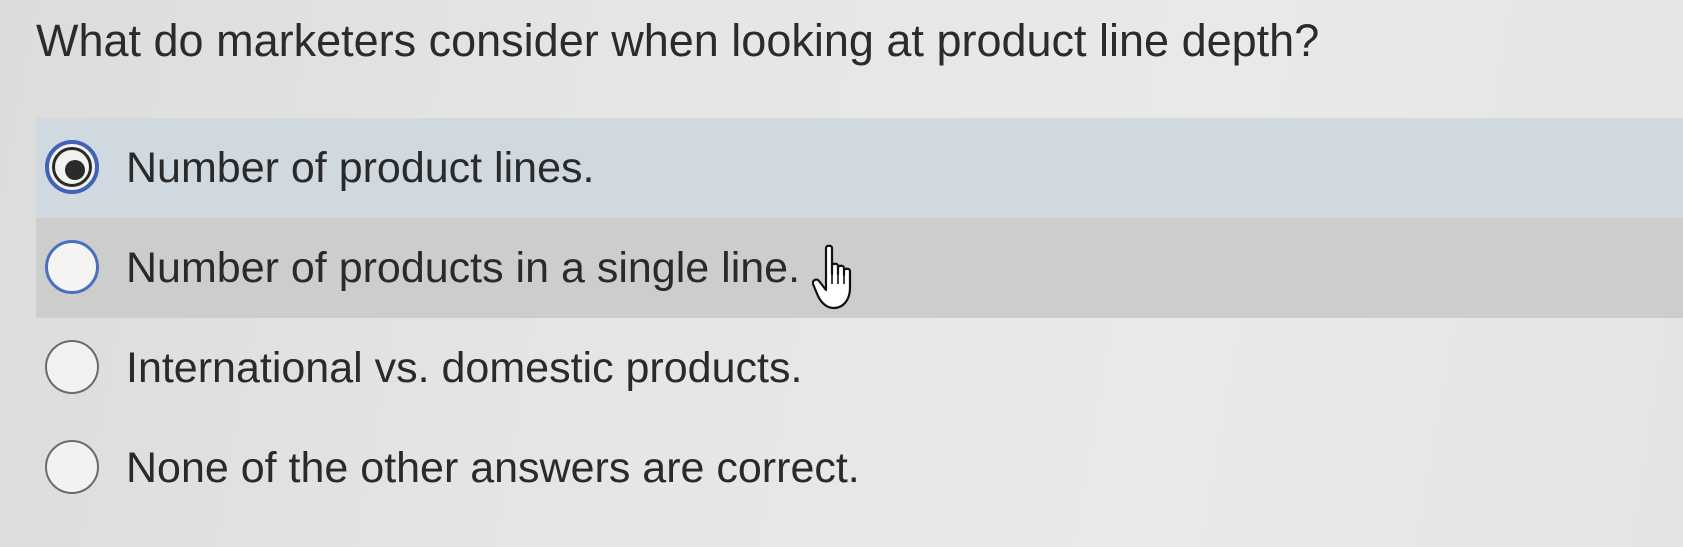 This screenshot has height=547, width=1683. I want to click on pointing-hand-cursor-icon, so click(832, 277).